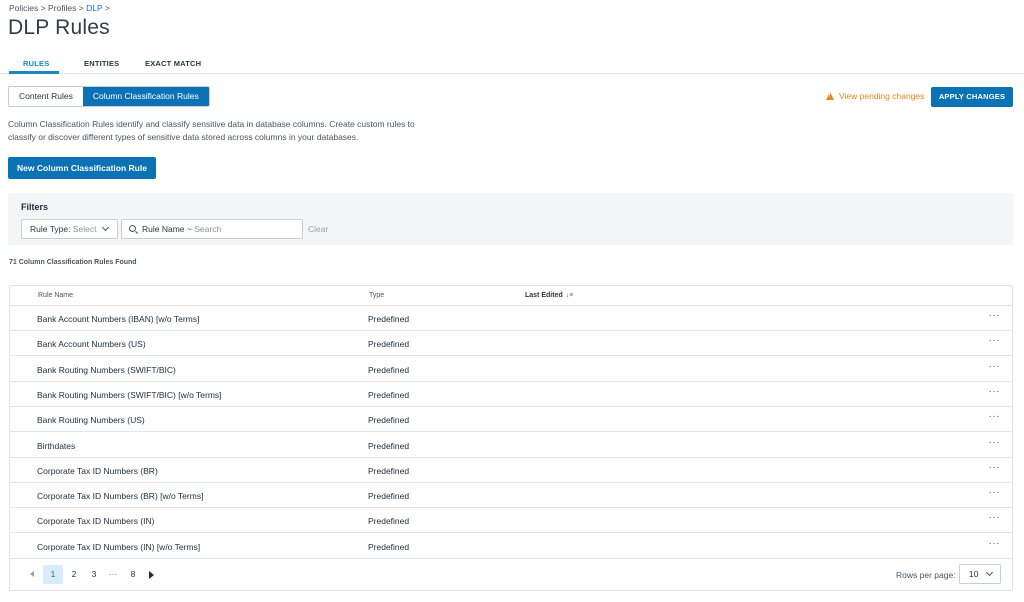 Image resolution: width=1024 pixels, height=602 pixels. Describe the element at coordinates (511, 344) in the screenshot. I see `table-row: Bank Account Numbers (US) Predefined ···` at that location.